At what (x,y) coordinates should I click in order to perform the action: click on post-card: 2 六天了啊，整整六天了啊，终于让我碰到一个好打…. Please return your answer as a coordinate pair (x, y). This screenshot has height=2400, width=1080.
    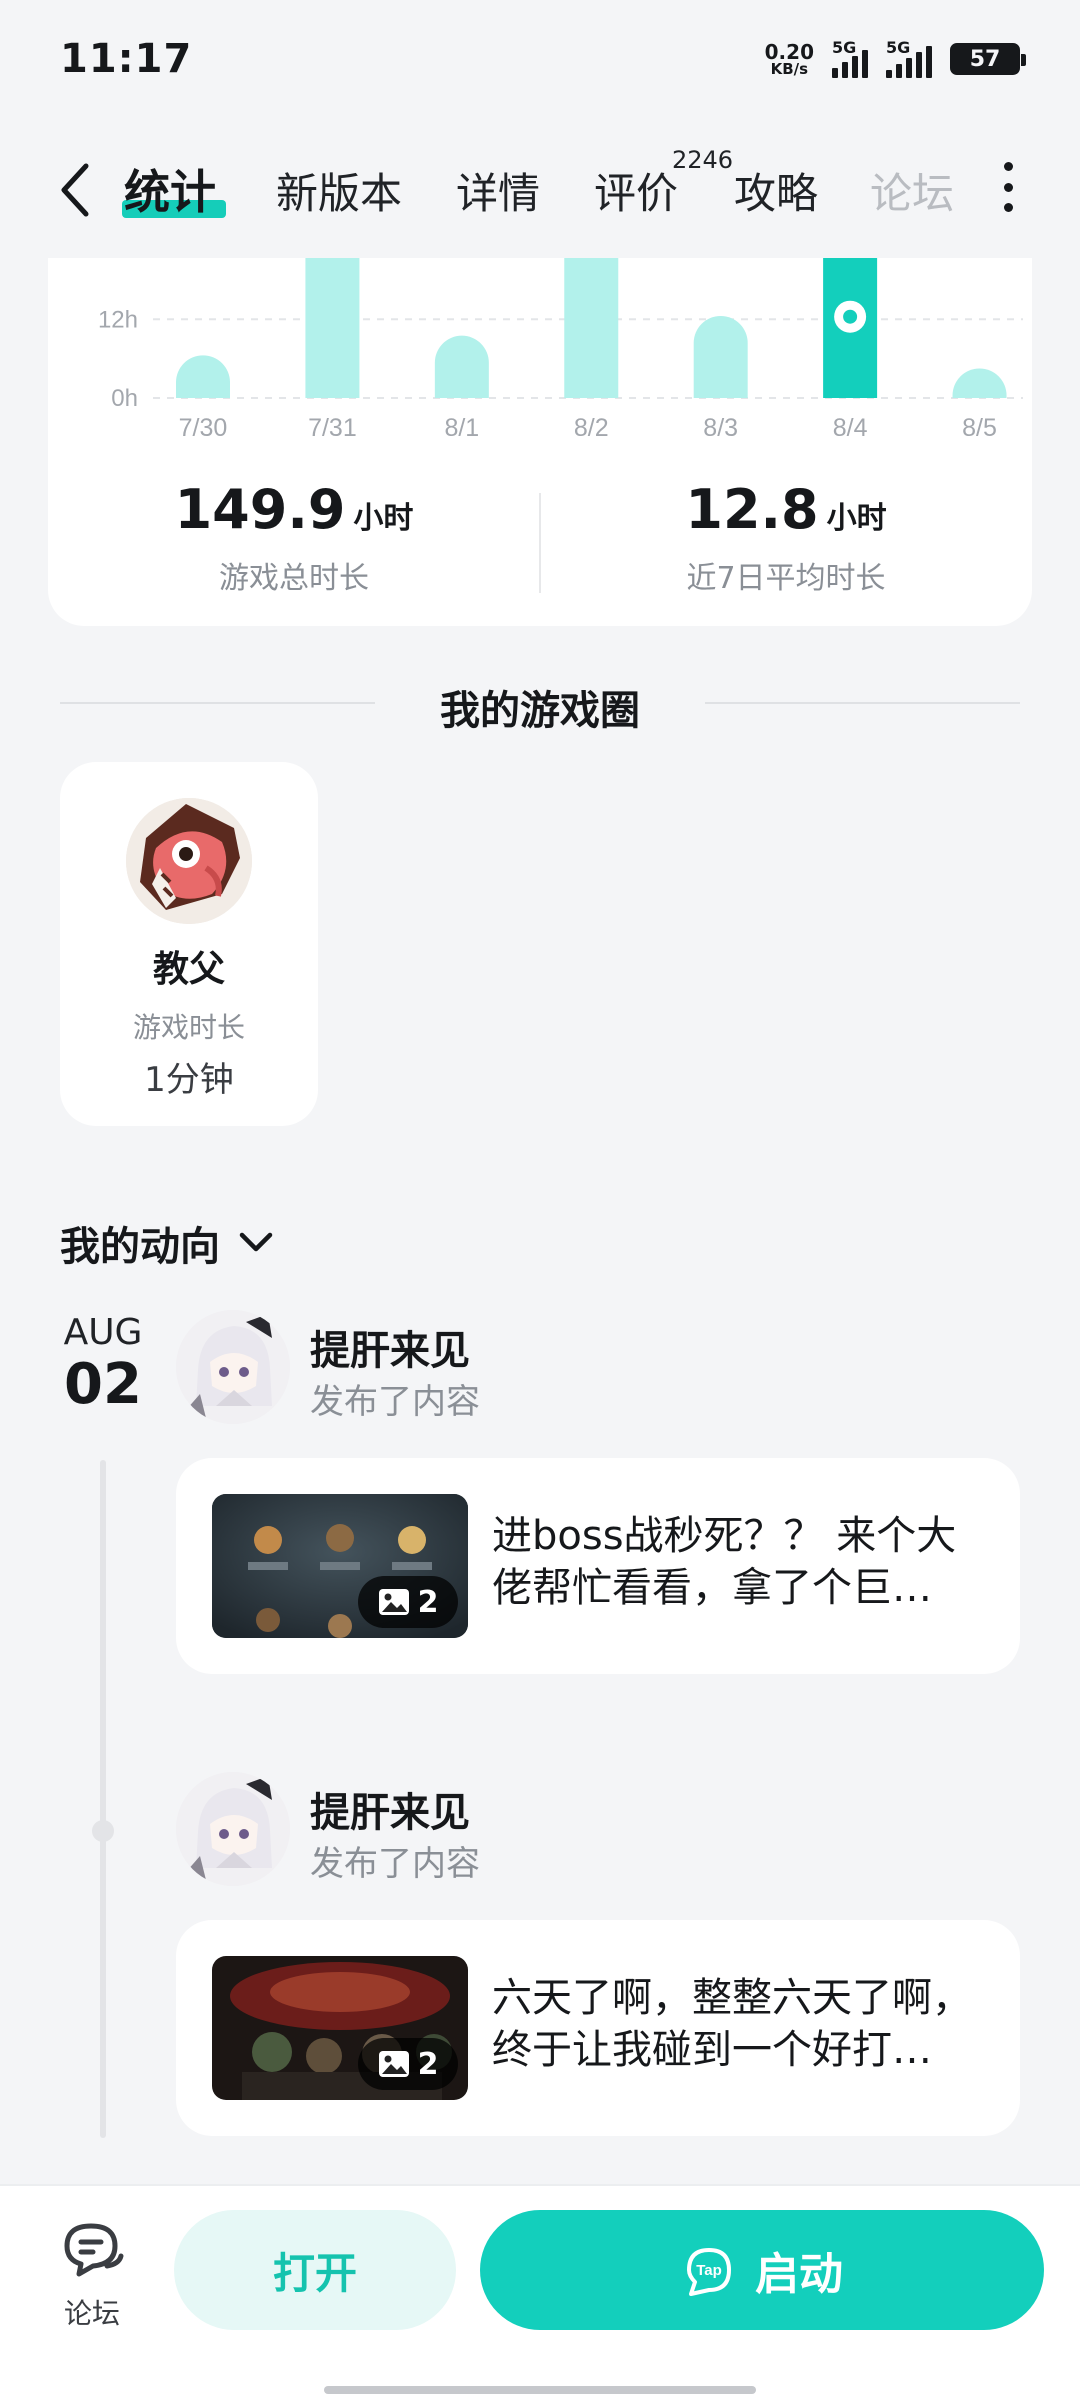
    Looking at the image, I should click on (598, 2028).